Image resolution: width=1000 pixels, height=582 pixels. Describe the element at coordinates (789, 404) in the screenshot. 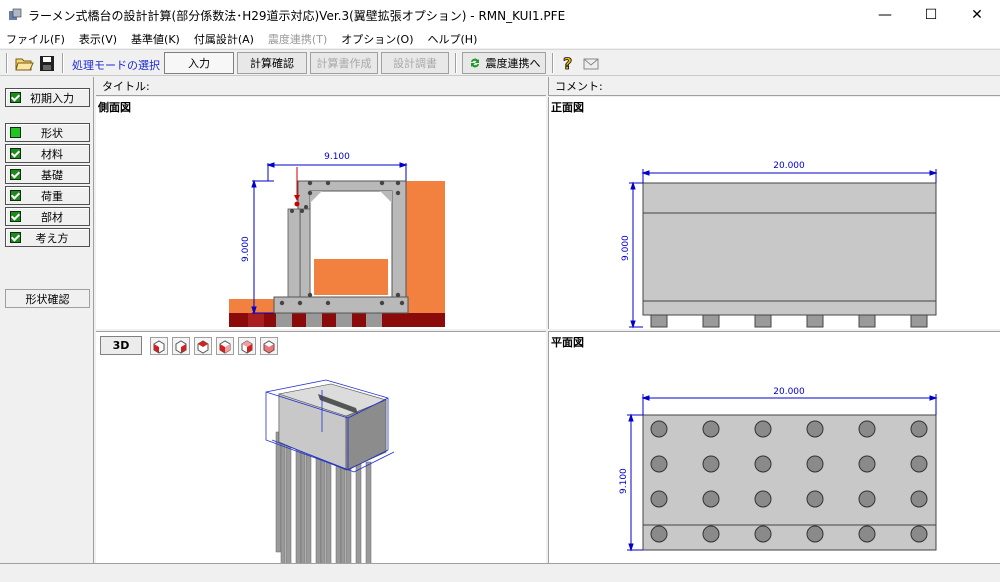

I see `plan-width-dimension` at that location.